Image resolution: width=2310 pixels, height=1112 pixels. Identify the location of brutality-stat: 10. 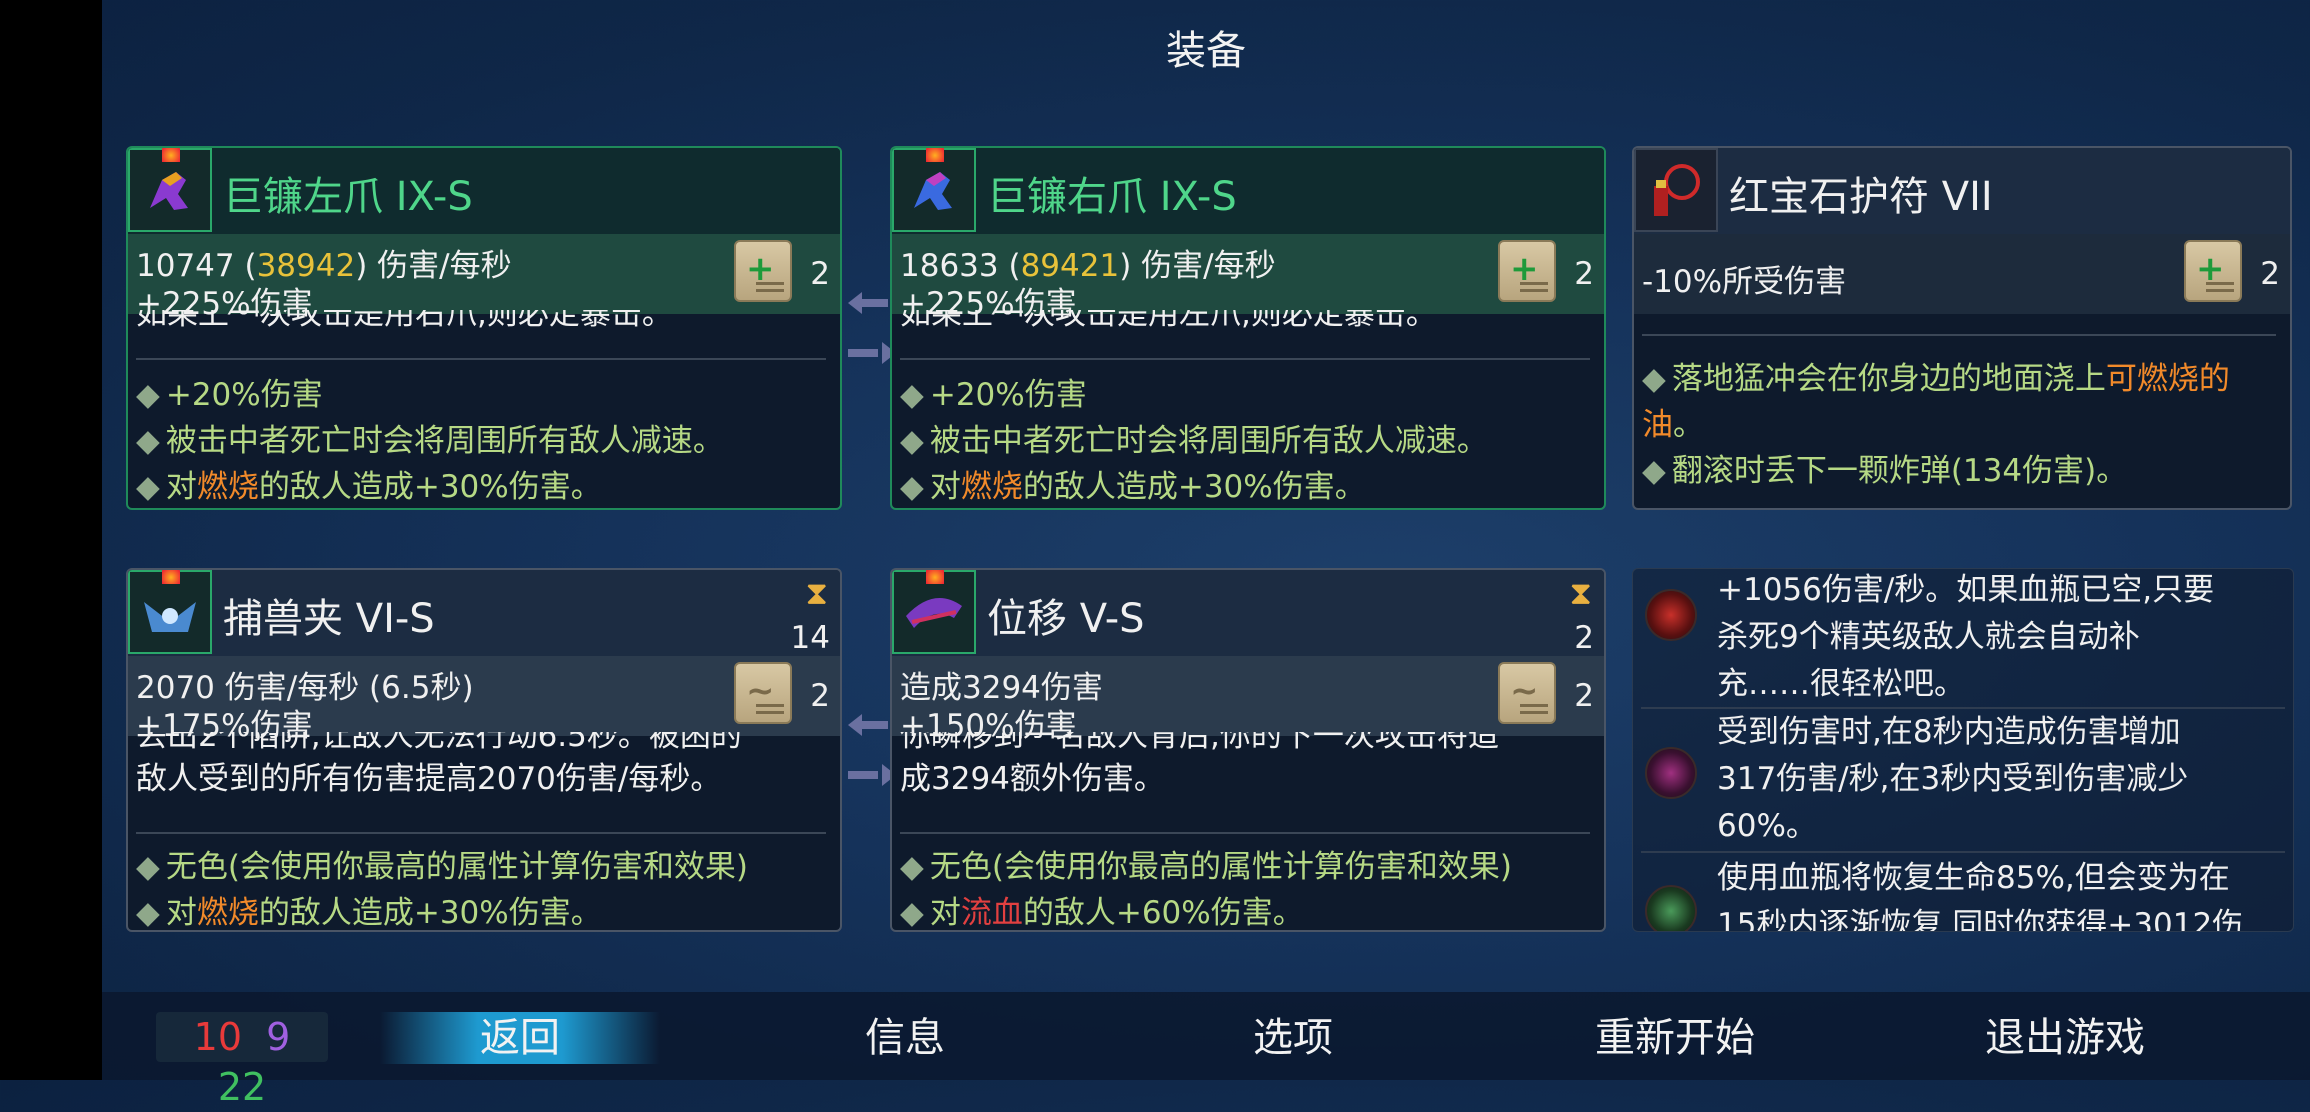
(218, 1037).